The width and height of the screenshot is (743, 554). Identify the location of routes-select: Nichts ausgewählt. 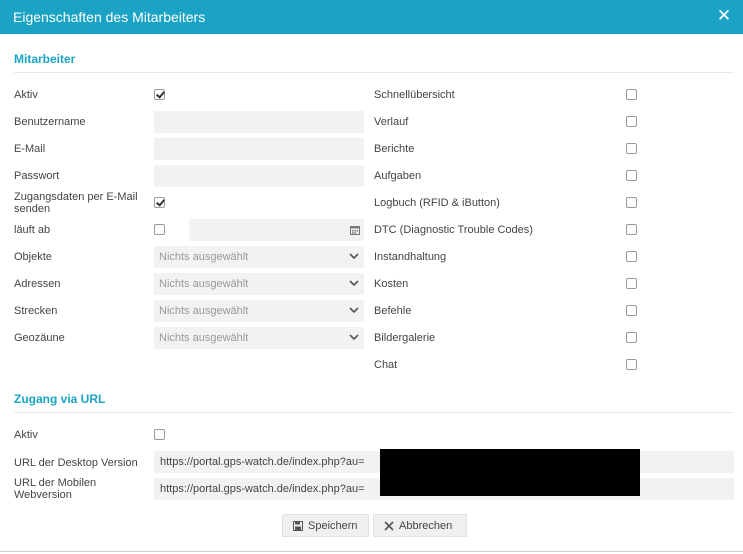
(259, 311).